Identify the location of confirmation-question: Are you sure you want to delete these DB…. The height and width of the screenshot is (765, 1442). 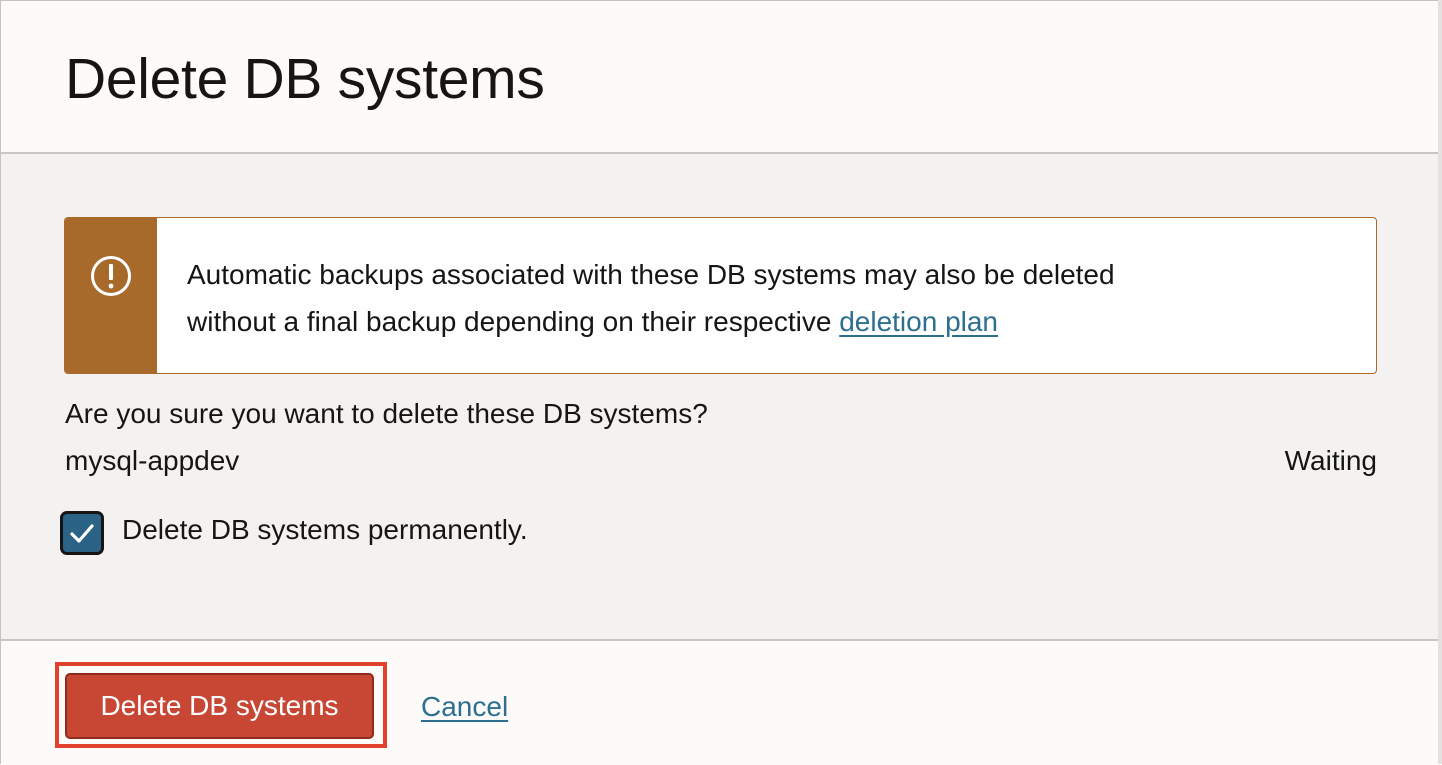
(386, 413).